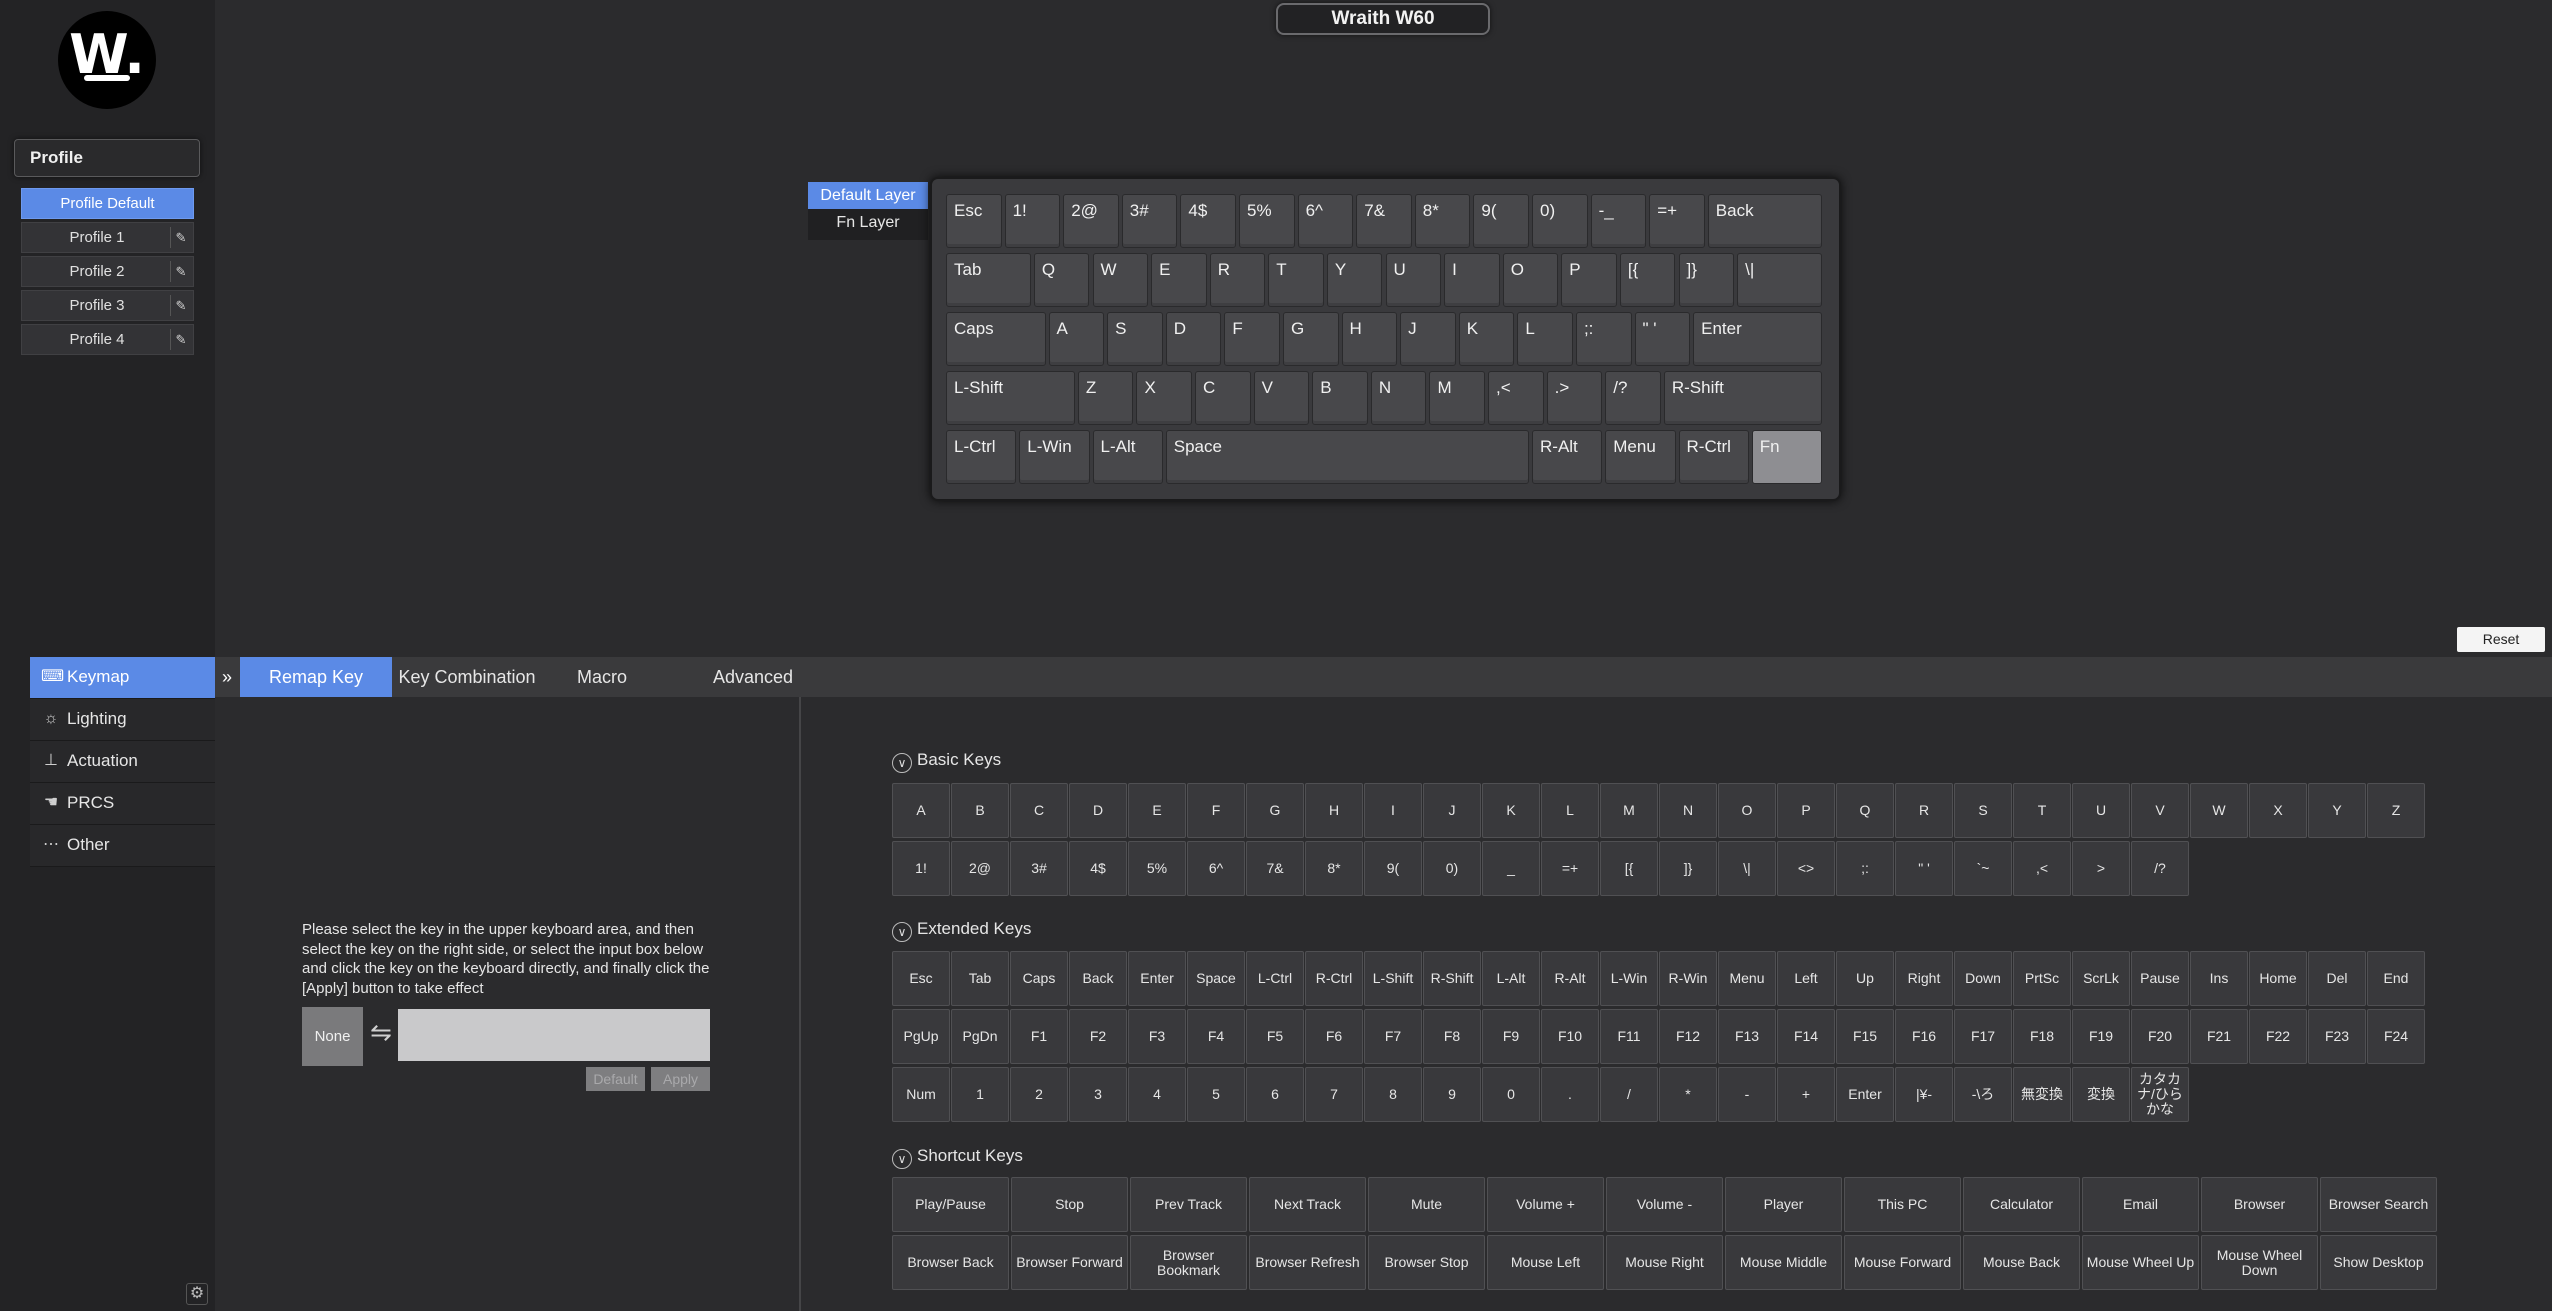 The height and width of the screenshot is (1311, 2552). What do you see at coordinates (107, 158) in the screenshot?
I see `profile-header: Profile` at bounding box center [107, 158].